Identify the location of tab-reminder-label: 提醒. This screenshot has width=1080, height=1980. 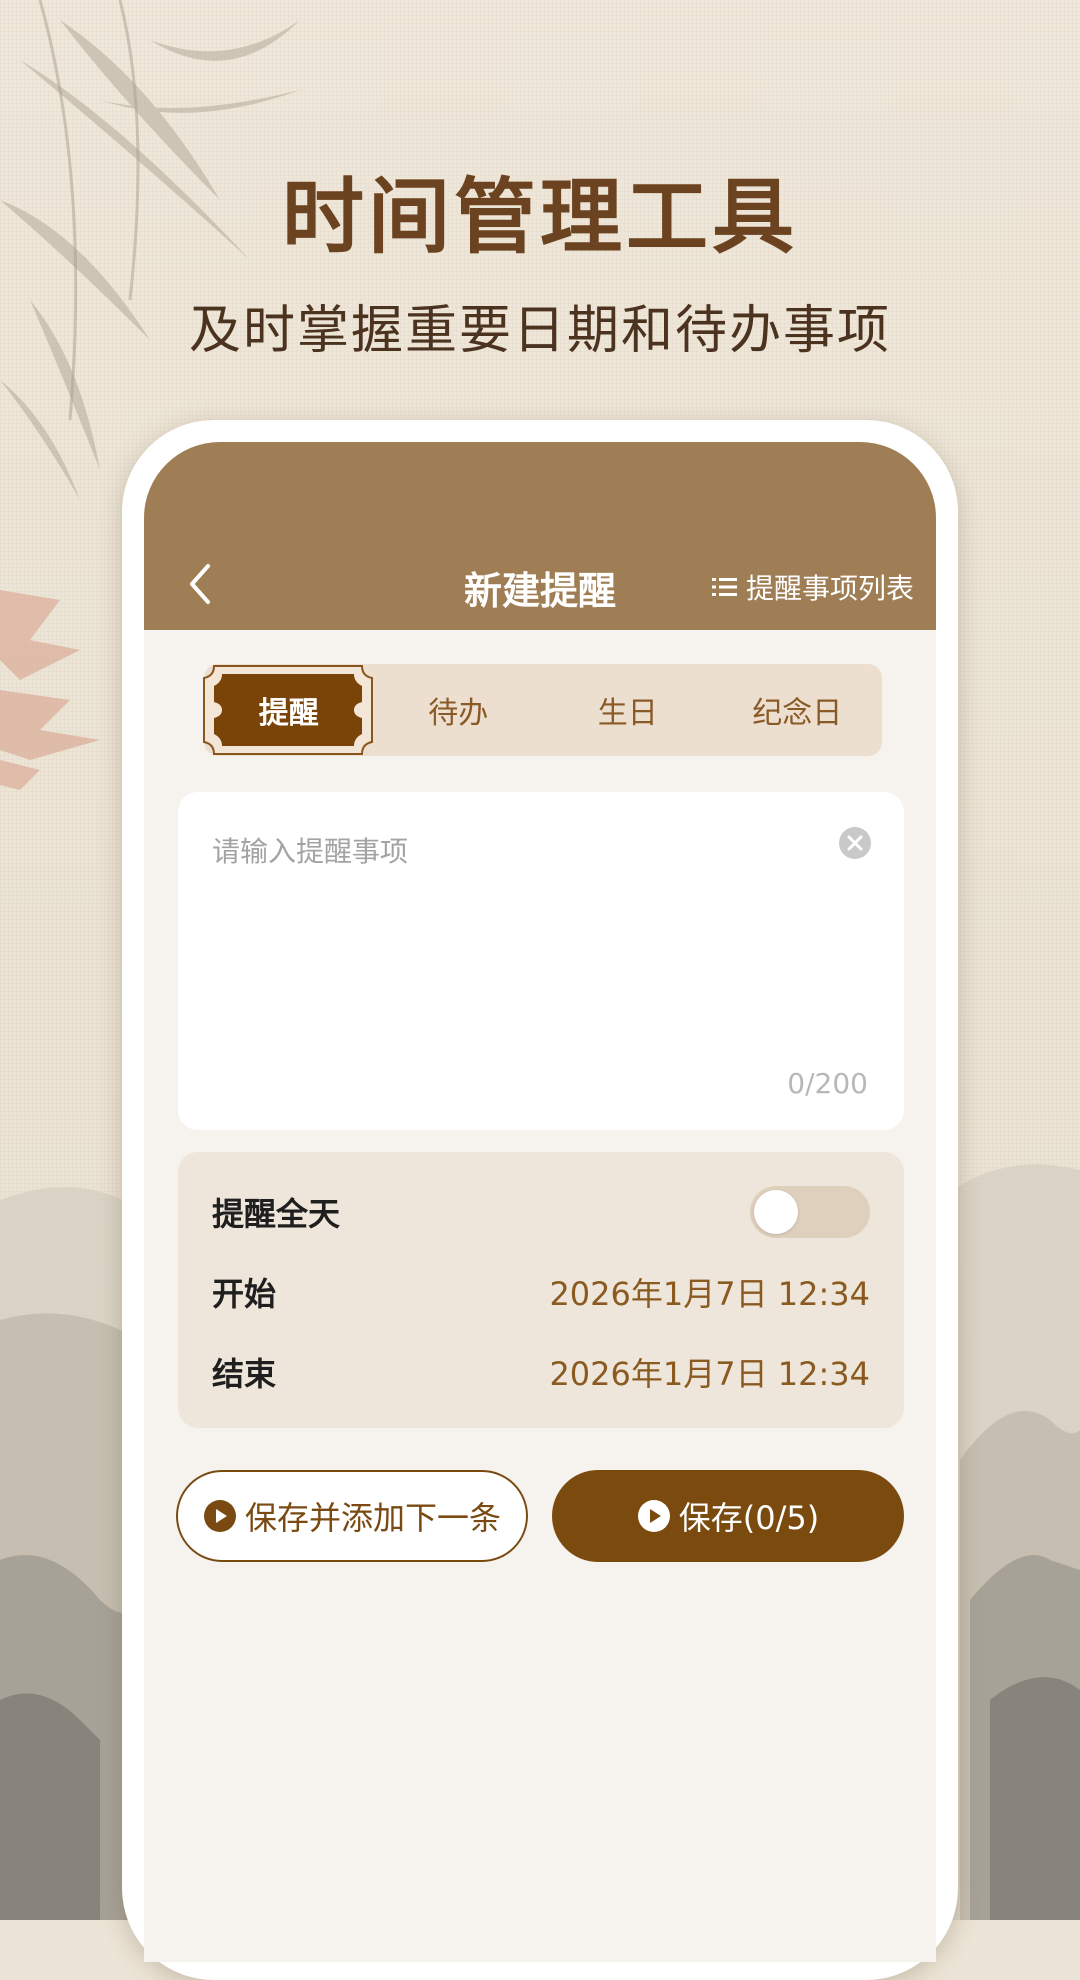
(288, 713).